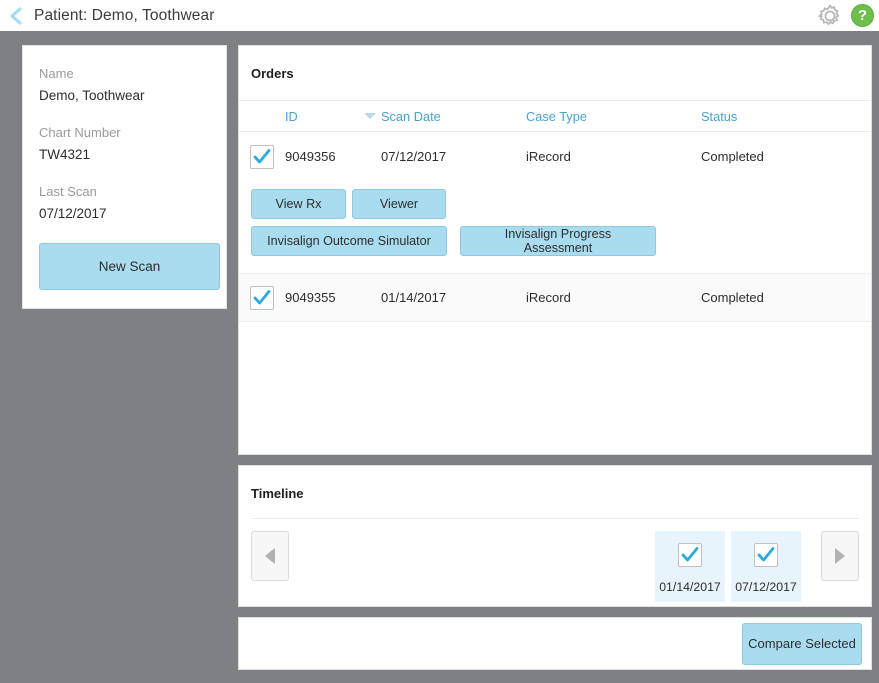  I want to click on compare-selected-button: Compare Selected, so click(802, 643).